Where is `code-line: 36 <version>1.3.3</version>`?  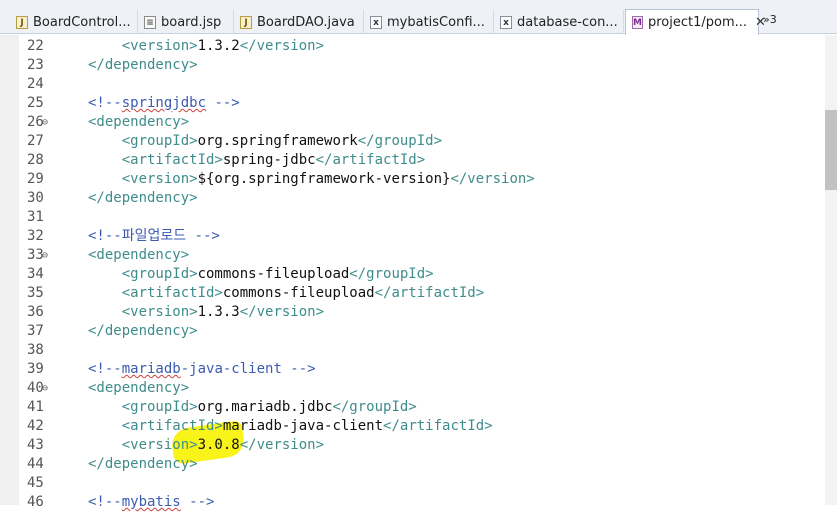 code-line: 36 <version>1.3.3</version> is located at coordinates (418, 312).